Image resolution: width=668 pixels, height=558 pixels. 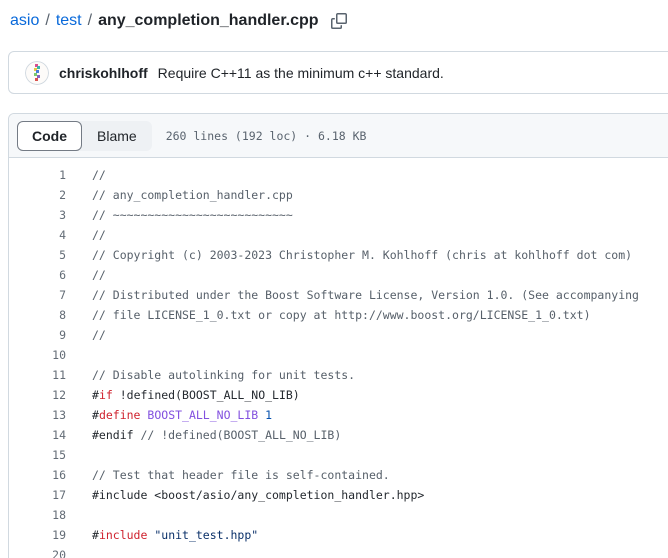 I want to click on copy-icon, so click(x=338, y=20).